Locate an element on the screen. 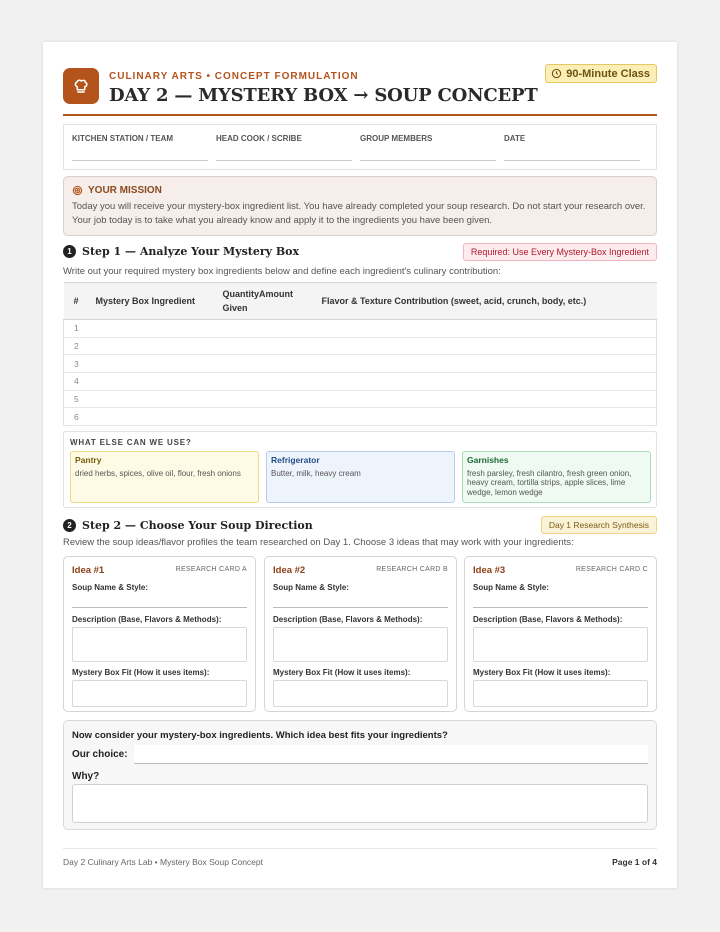 The image size is (720, 932). table-row: 1 is located at coordinates (360, 328).